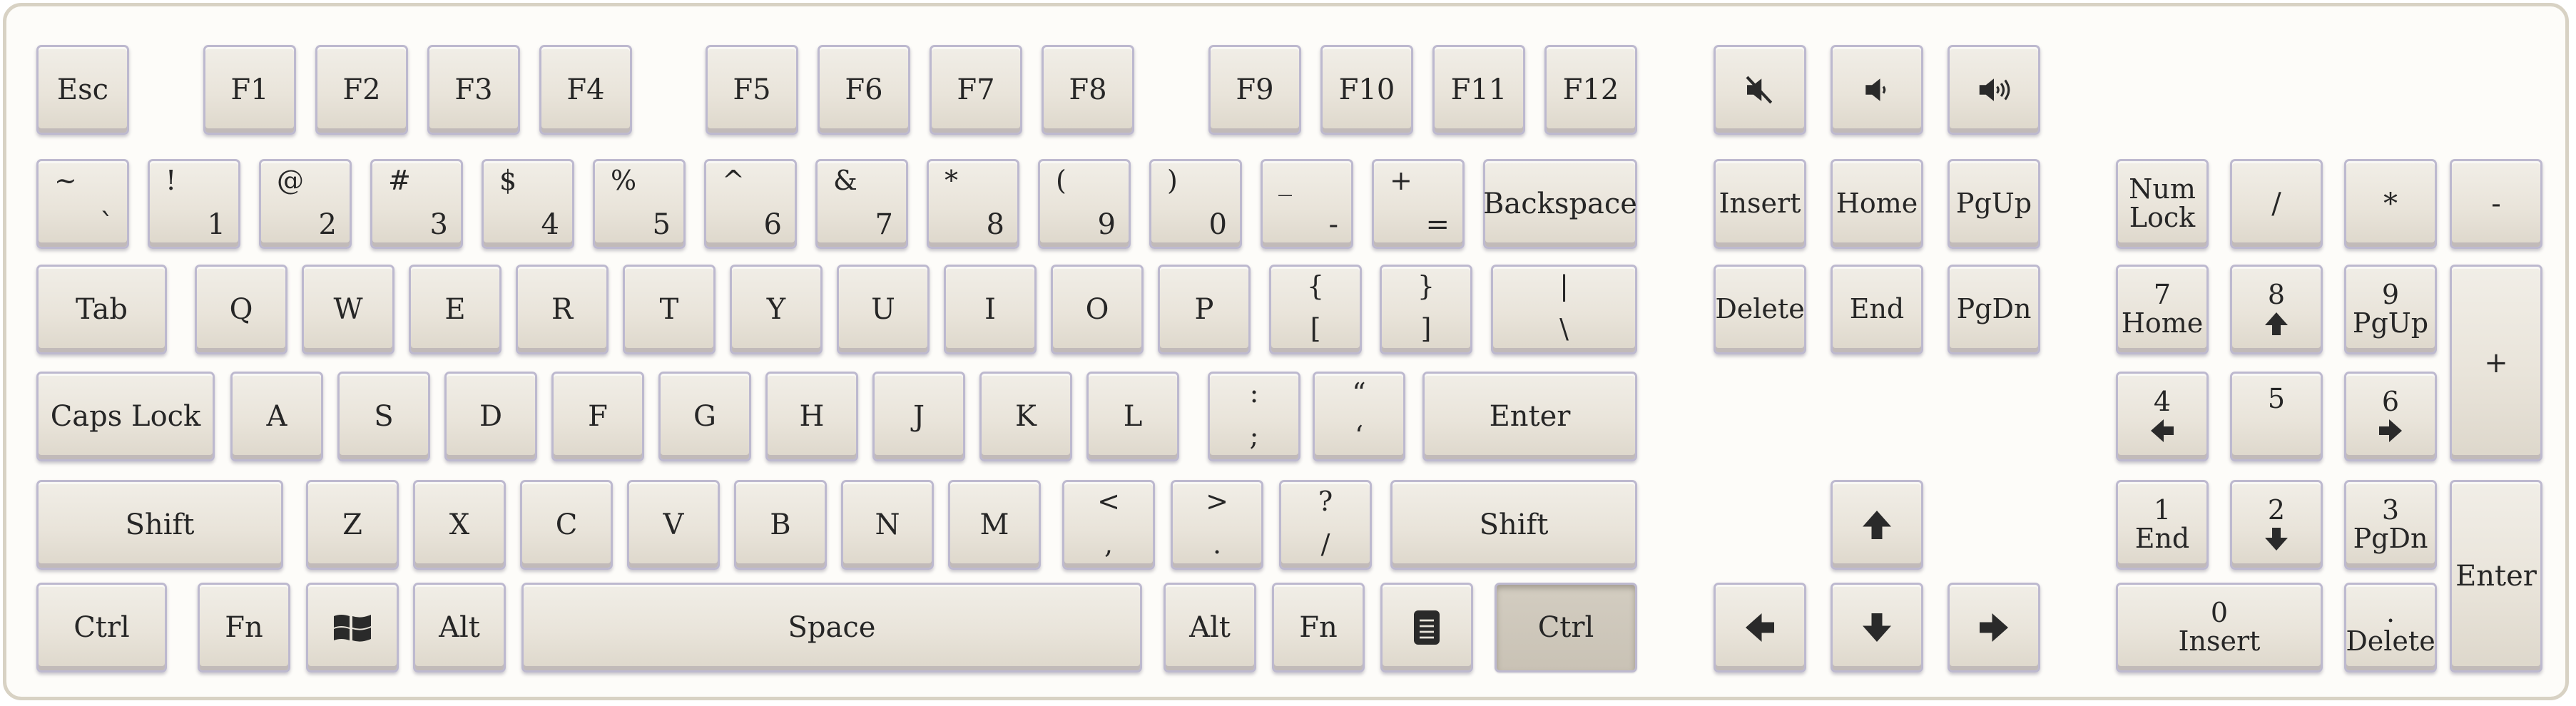 This screenshot has width=2576, height=706. I want to click on key-comma: <,, so click(1108, 525).